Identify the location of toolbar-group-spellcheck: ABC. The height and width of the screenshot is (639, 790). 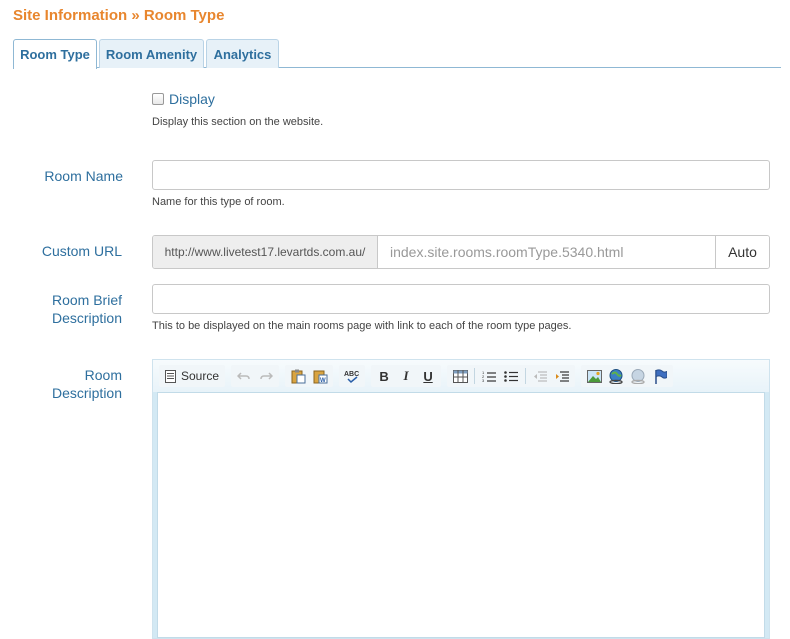
(352, 376).